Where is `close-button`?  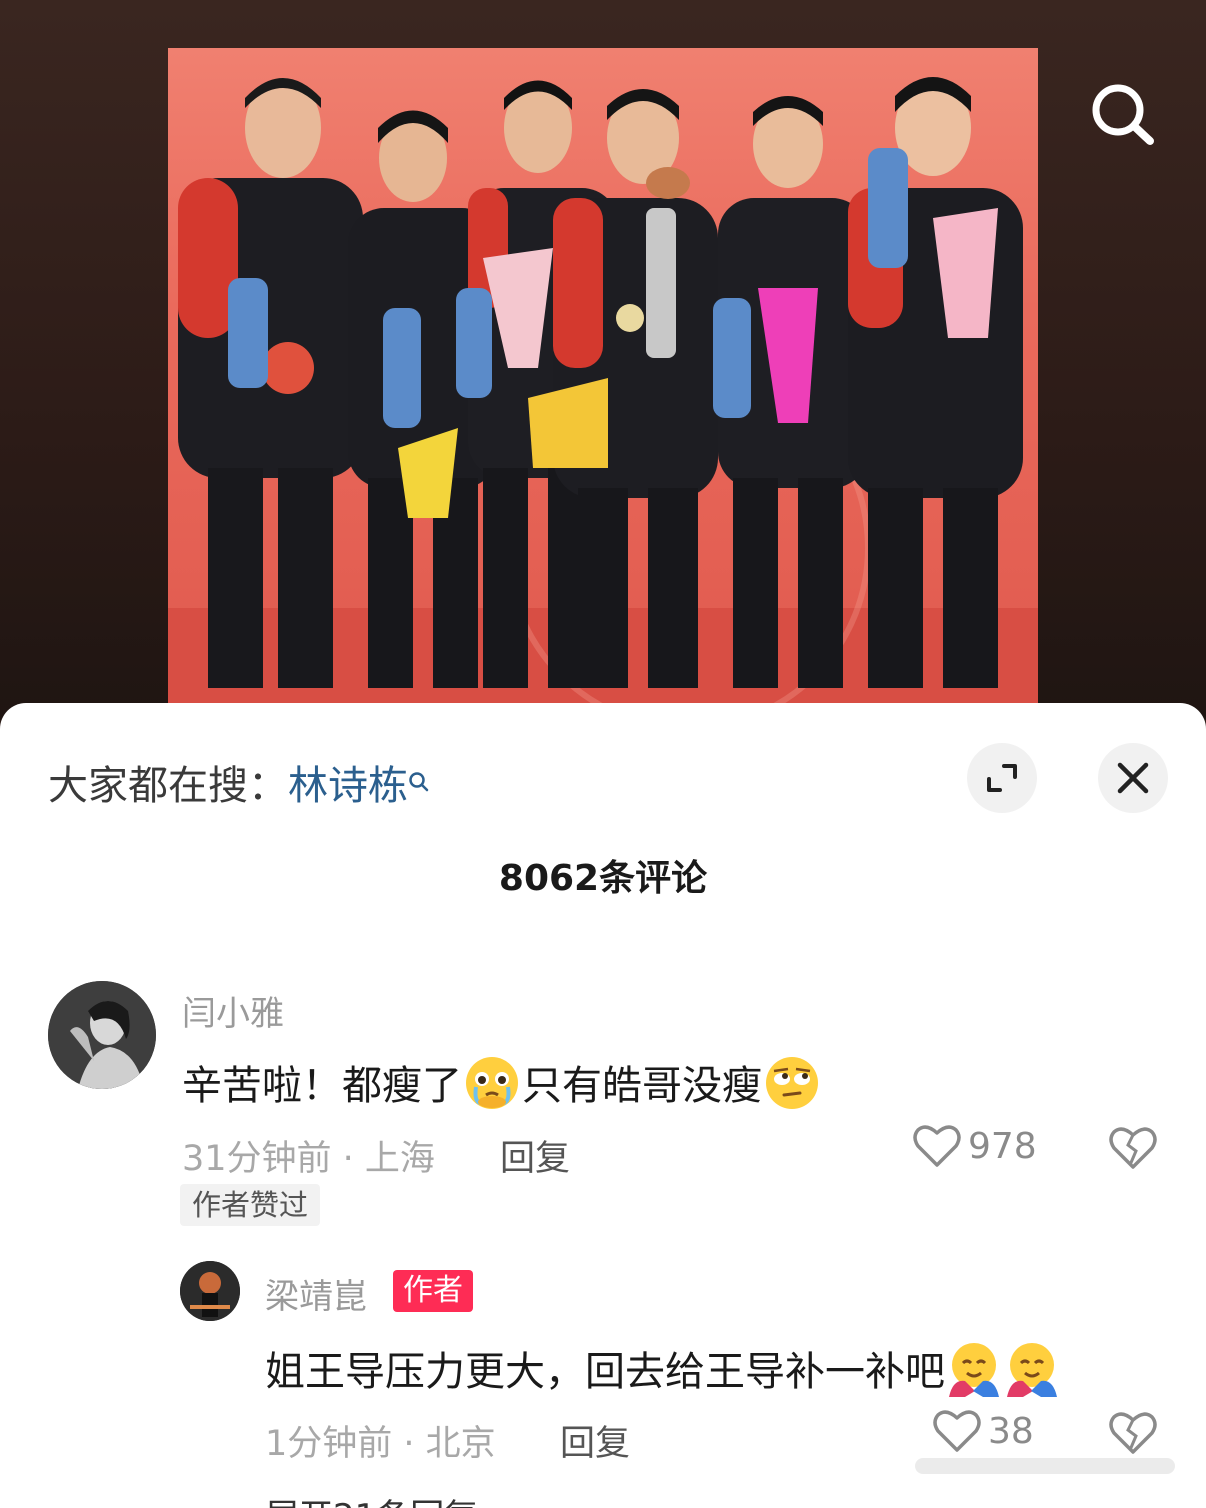 close-button is located at coordinates (1133, 778).